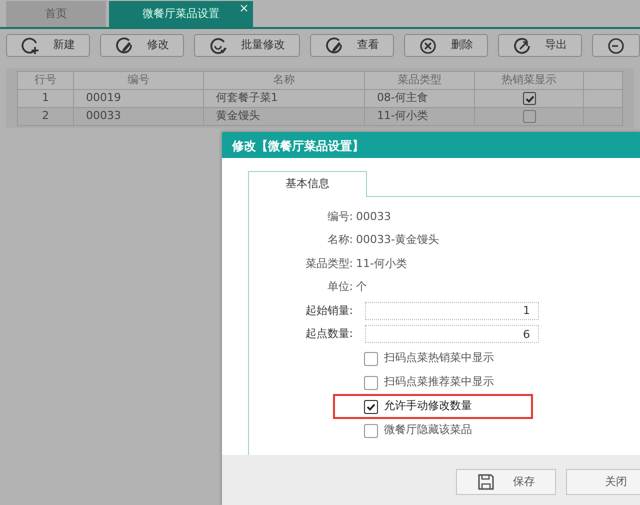 This screenshot has width=640, height=505. I want to click on field-value: 00033, so click(373, 216).